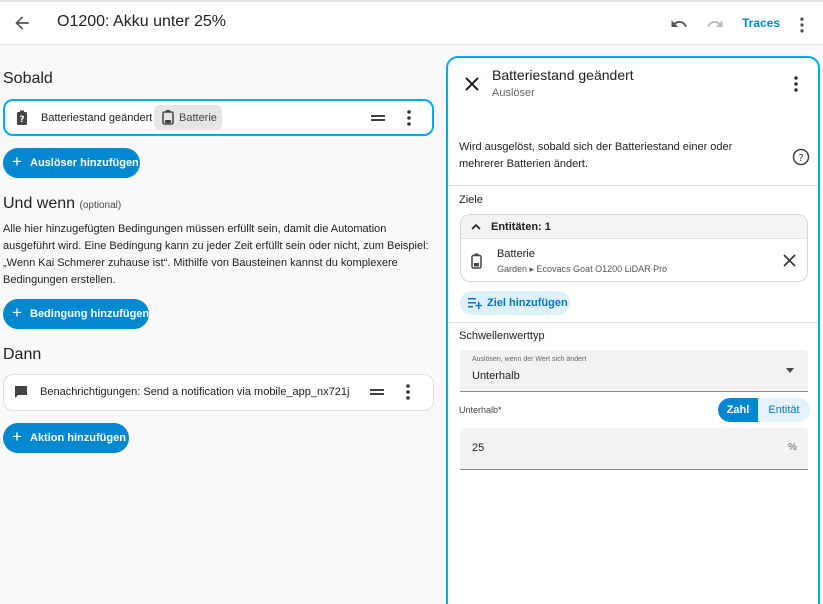  Describe the element at coordinates (634, 227) in the screenshot. I see `entities-header: Entitäten: 1` at that location.